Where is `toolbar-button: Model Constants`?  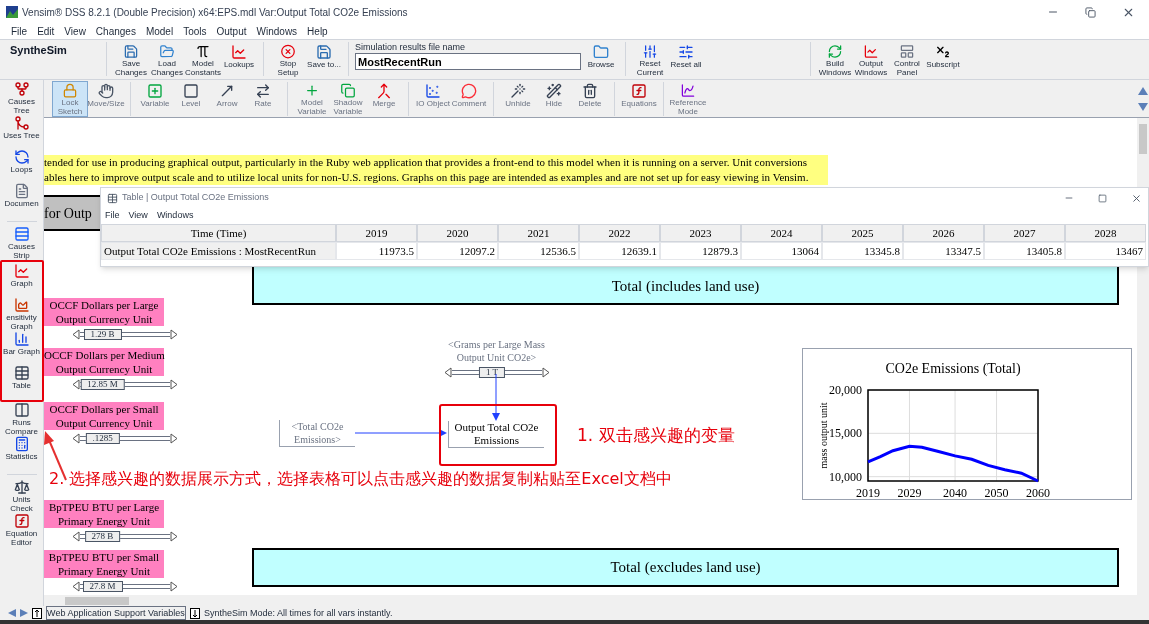 toolbar-button: Model Constants is located at coordinates (203, 60).